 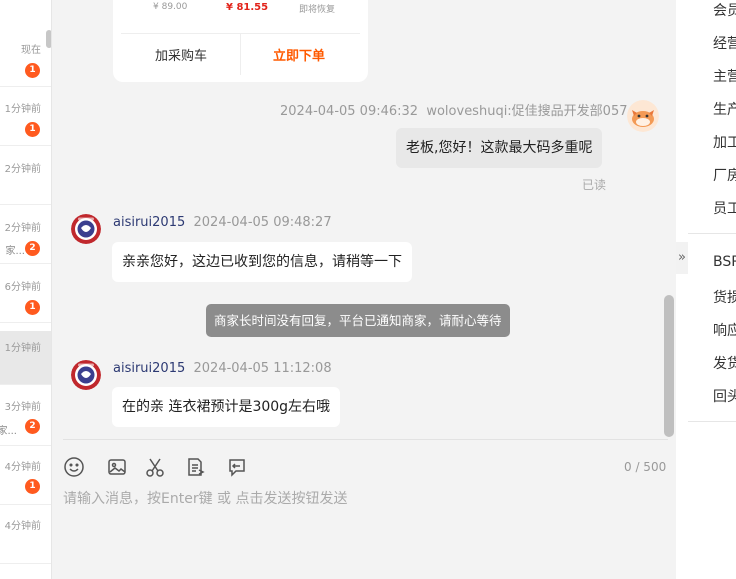 I want to click on menu-item: 回头, so click(x=724, y=396).